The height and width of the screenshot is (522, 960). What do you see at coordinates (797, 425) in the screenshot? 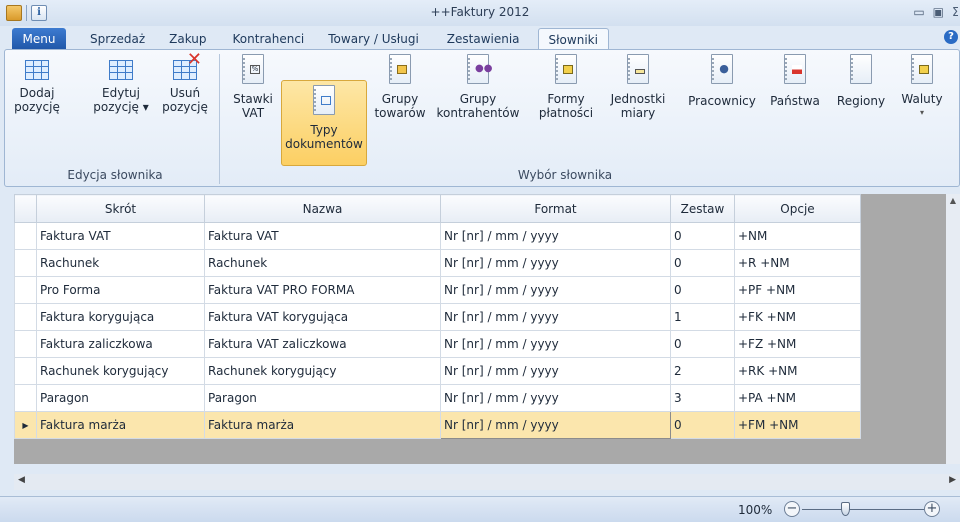
I see `cell-opcje: +FM +NM` at bounding box center [797, 425].